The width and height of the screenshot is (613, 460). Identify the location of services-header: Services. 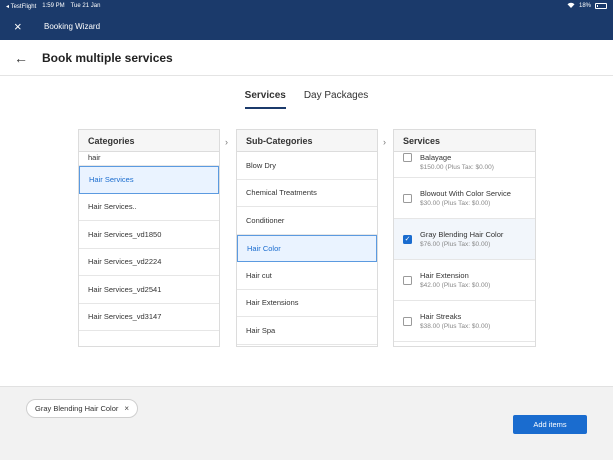
(464, 141).